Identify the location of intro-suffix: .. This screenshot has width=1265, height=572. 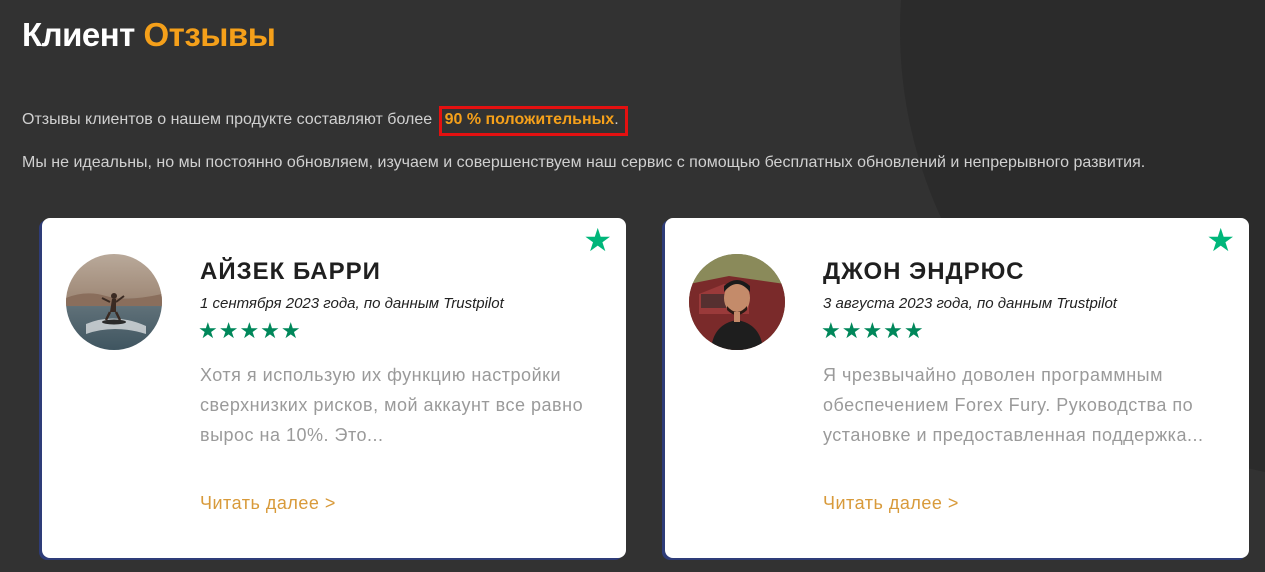
(616, 119).